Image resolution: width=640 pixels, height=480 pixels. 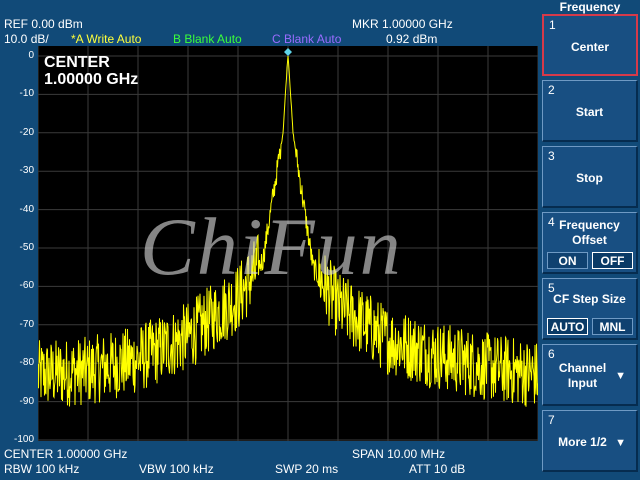 I want to click on marker-frequency-readout: MKR 1.00000 GHz, so click(x=402, y=24).